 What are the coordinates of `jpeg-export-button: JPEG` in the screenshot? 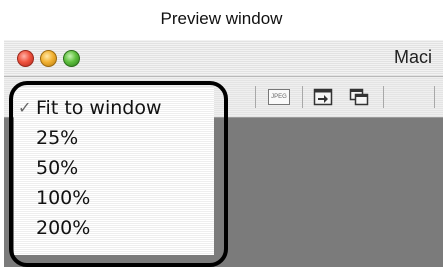 It's located at (279, 97).